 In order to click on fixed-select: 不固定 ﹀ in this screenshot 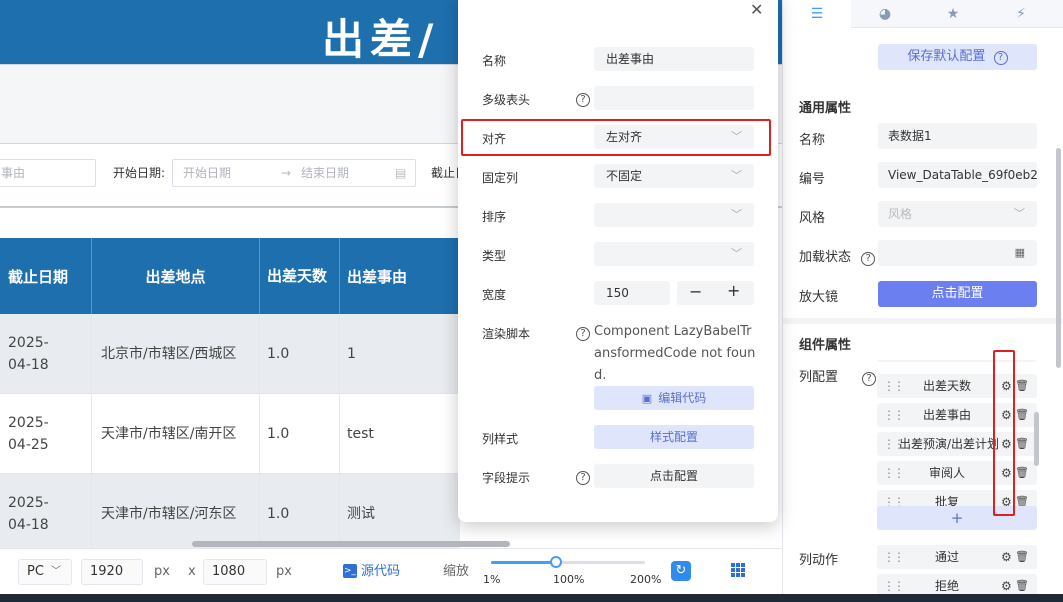, I will do `click(674, 176)`.